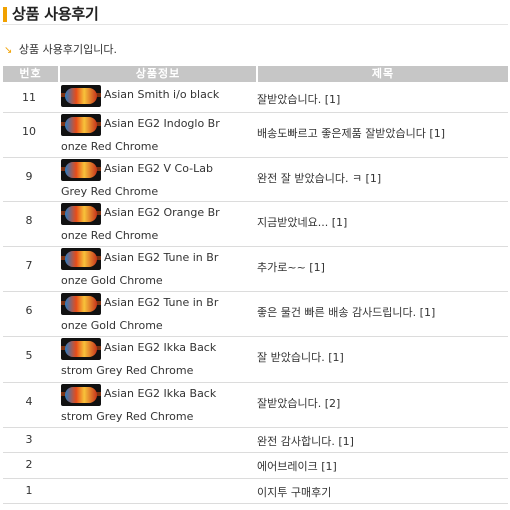 The image size is (510, 510). What do you see at coordinates (298, 403) in the screenshot?
I see `review-subject-link: 잘받았습니다. [2]` at bounding box center [298, 403].